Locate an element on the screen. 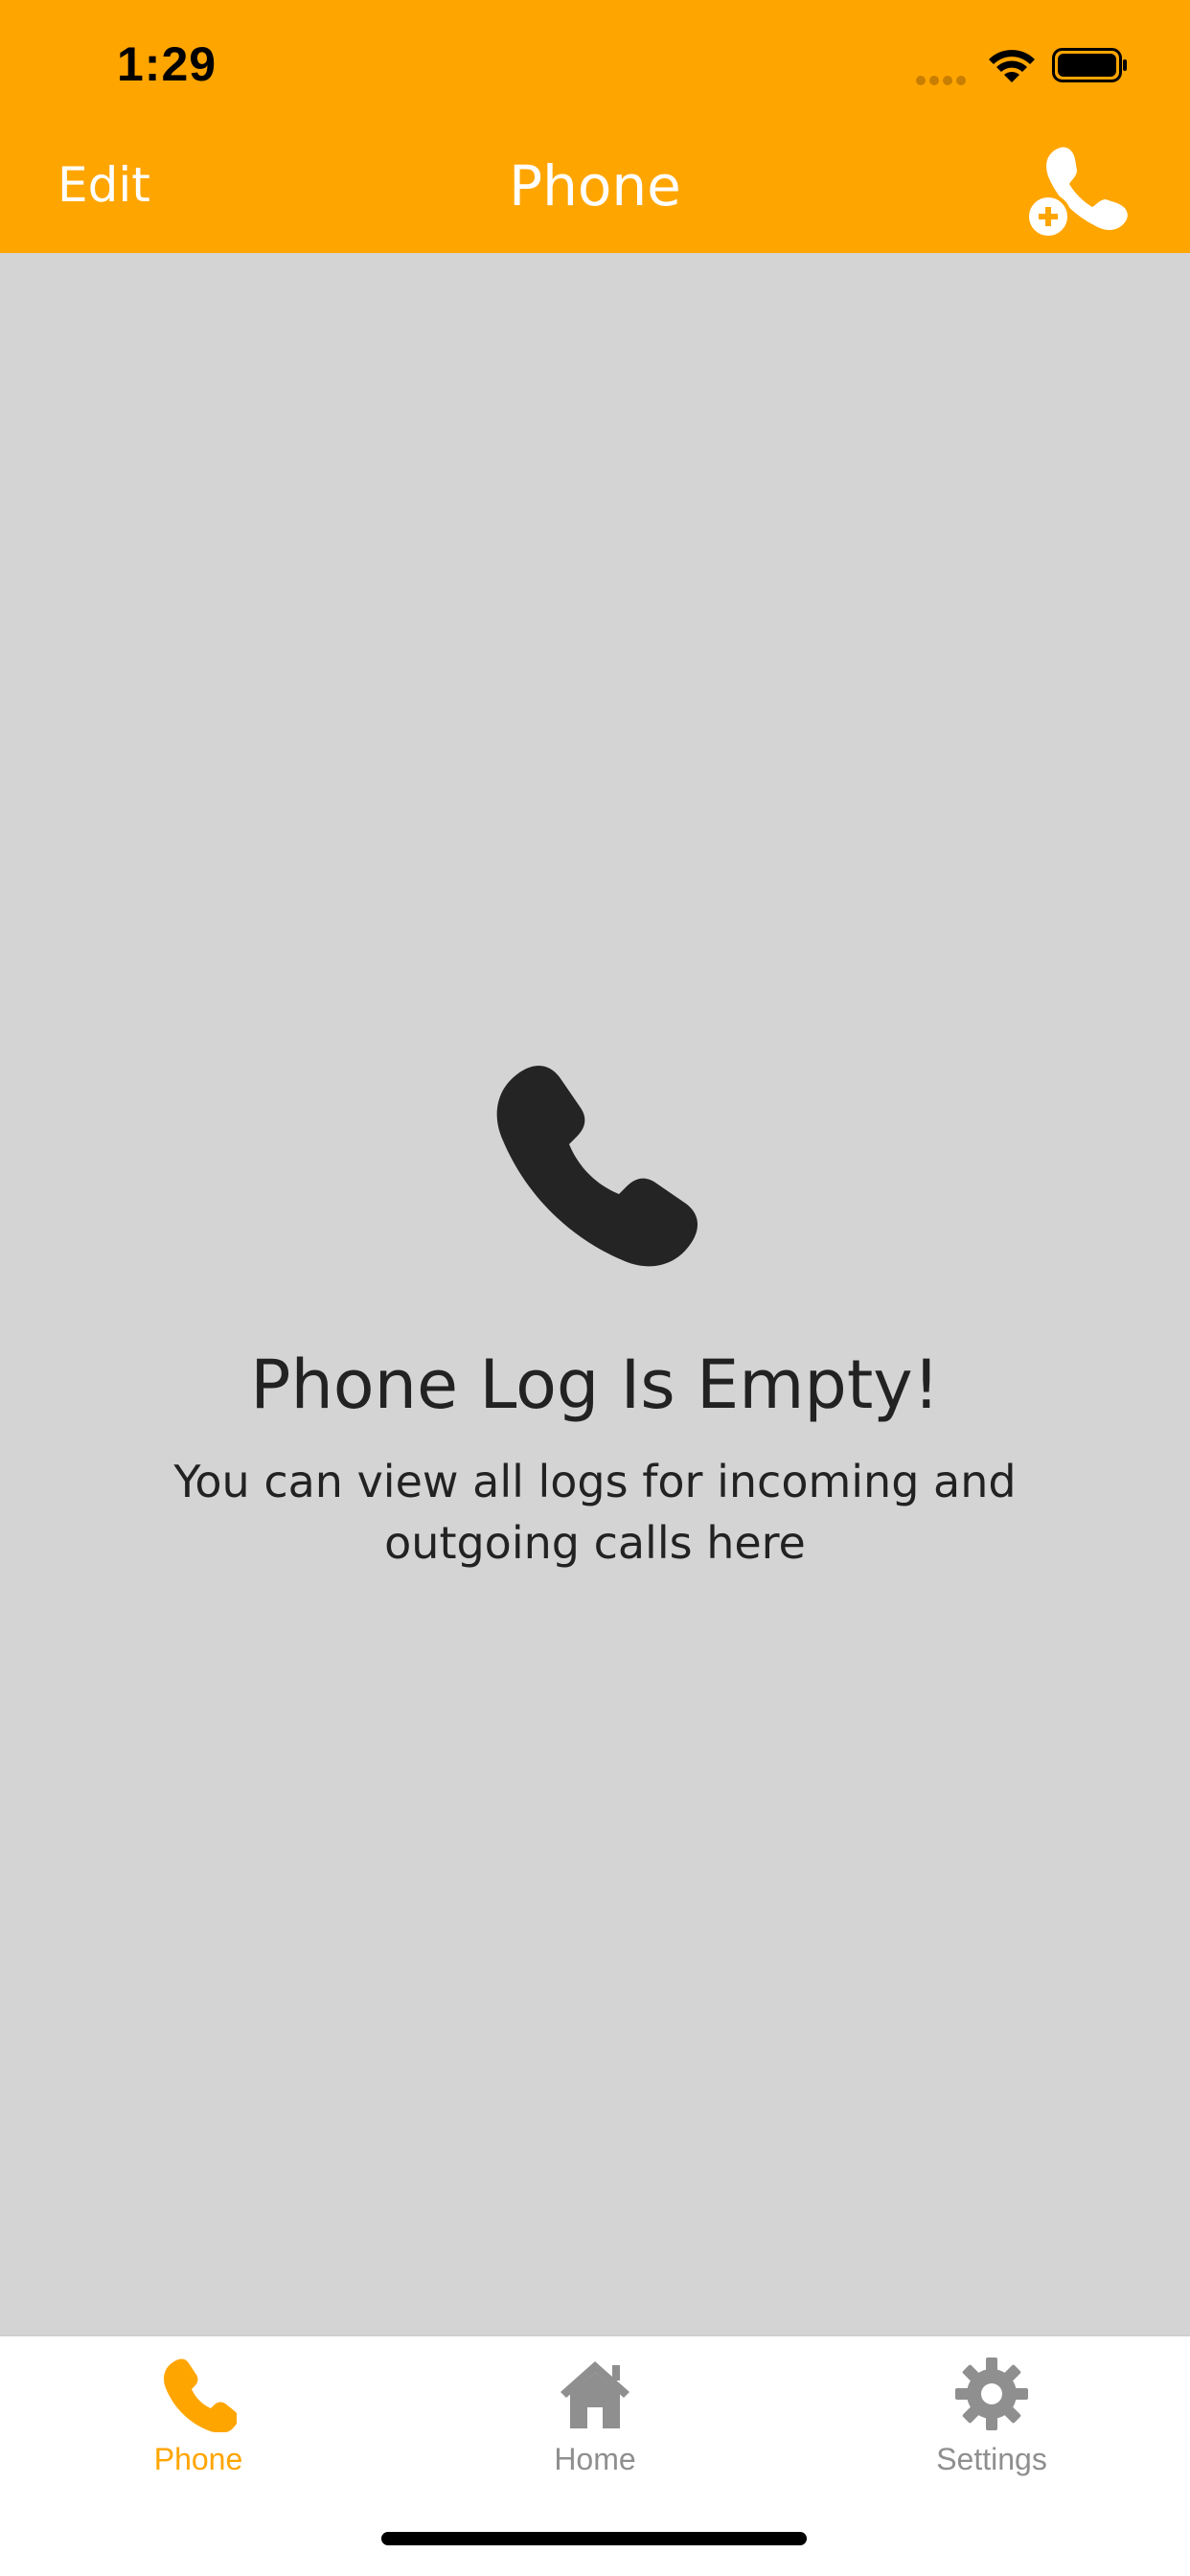  tab-bar: Phone Home Settings is located at coordinates (595, 2455).